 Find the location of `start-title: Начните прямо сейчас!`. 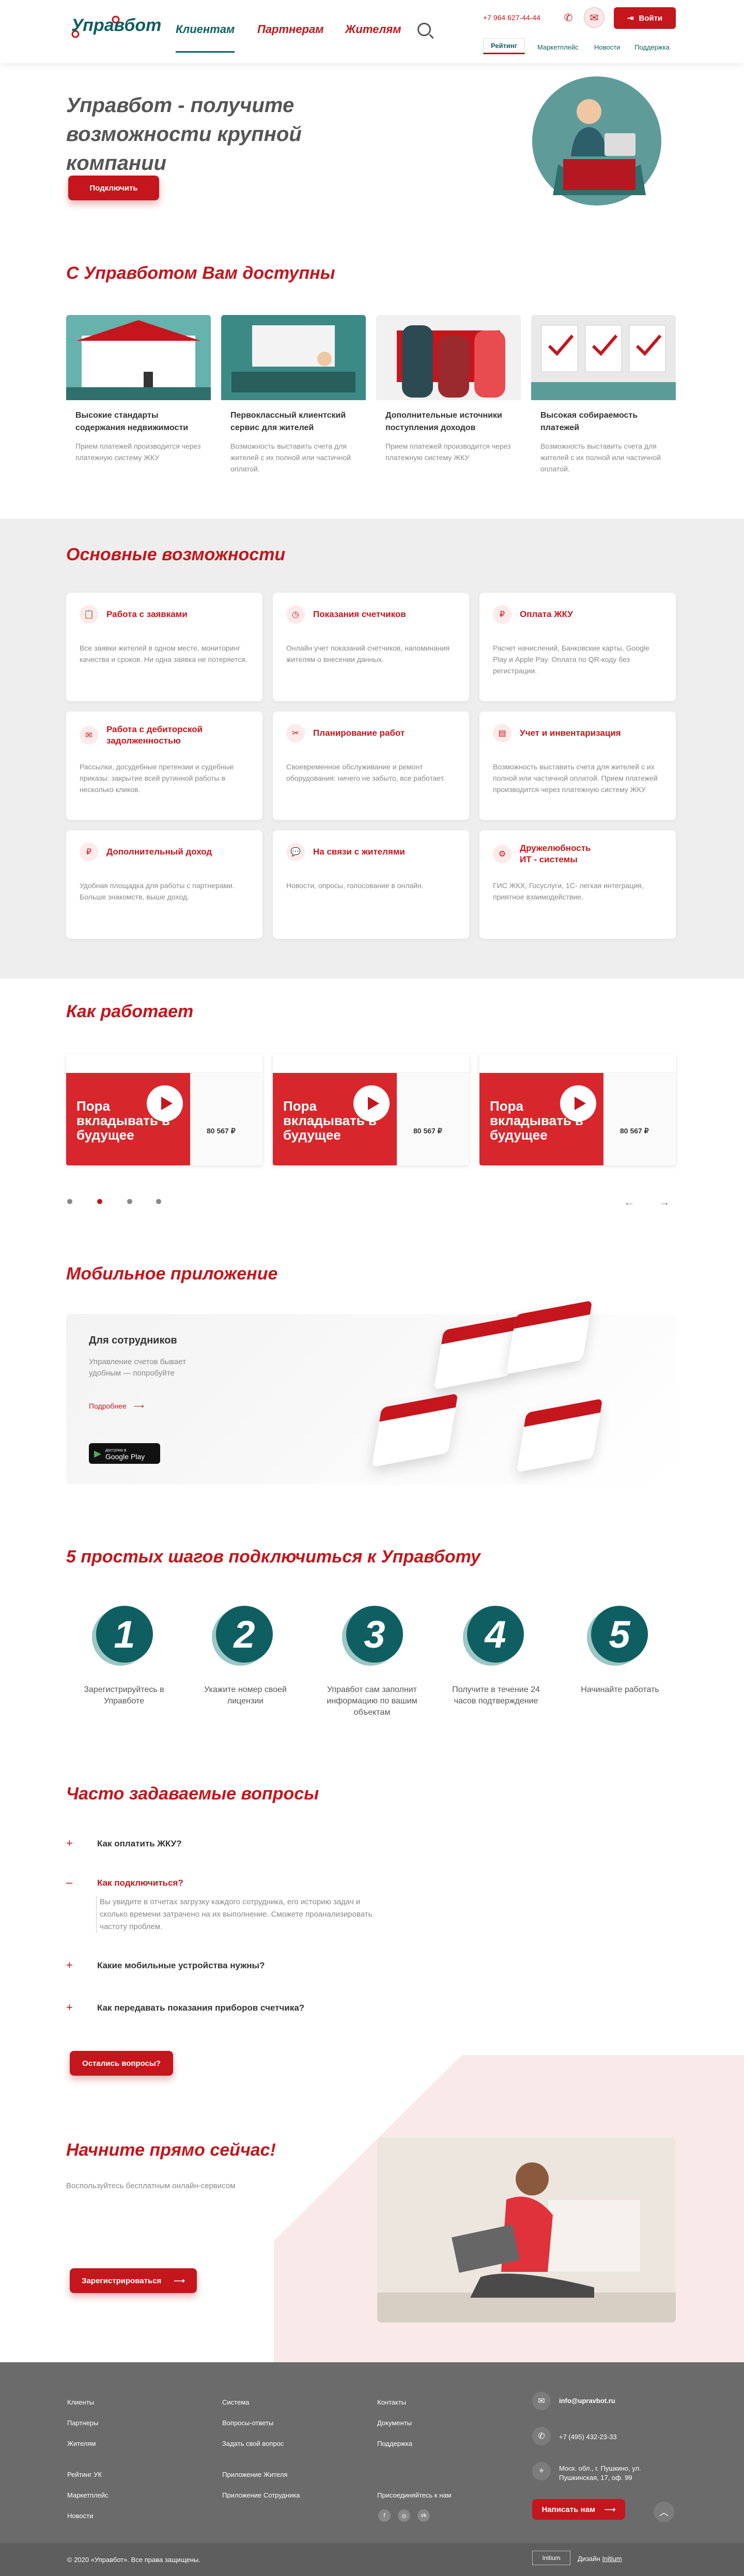

start-title: Начните прямо сейчас! is located at coordinates (171, 2150).